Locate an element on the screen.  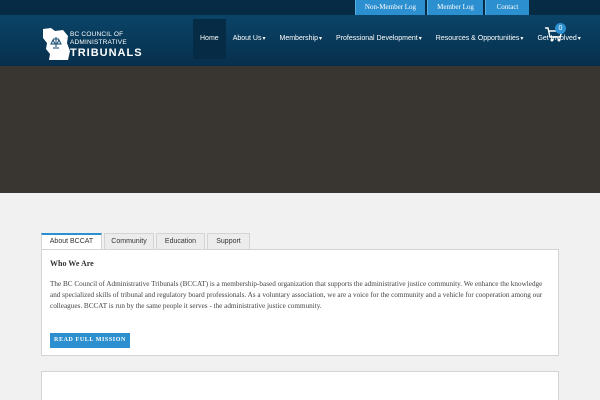
cart-count-badge: 0 is located at coordinates (560, 28).